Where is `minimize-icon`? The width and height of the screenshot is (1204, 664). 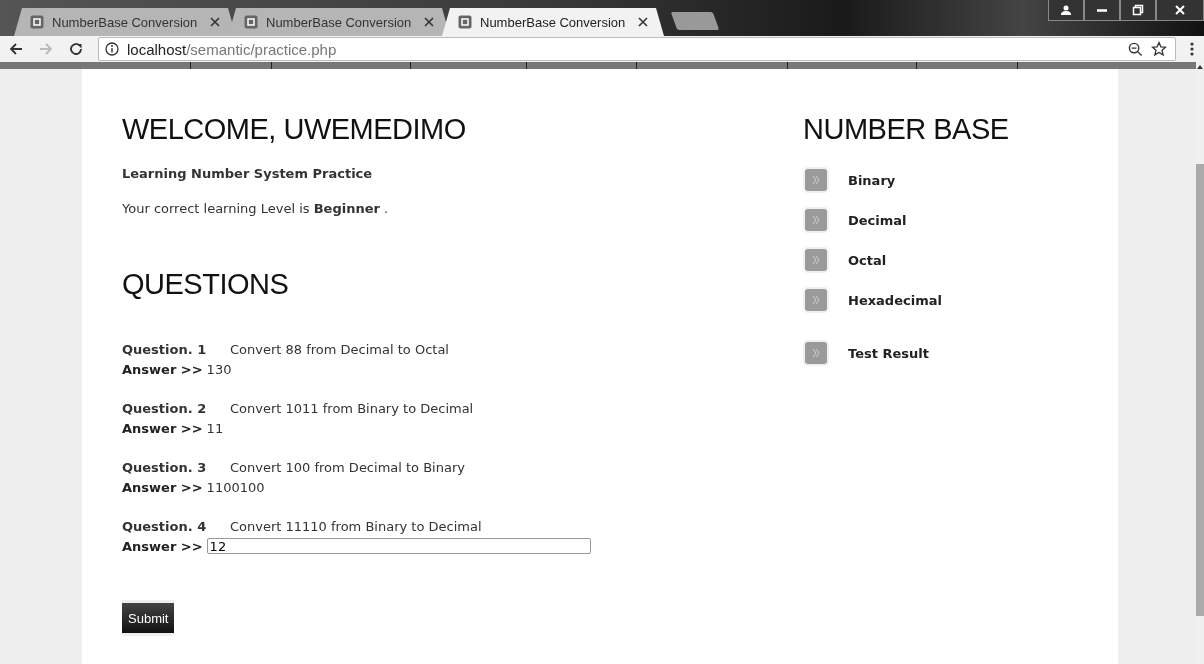 minimize-icon is located at coordinates (1102, 10).